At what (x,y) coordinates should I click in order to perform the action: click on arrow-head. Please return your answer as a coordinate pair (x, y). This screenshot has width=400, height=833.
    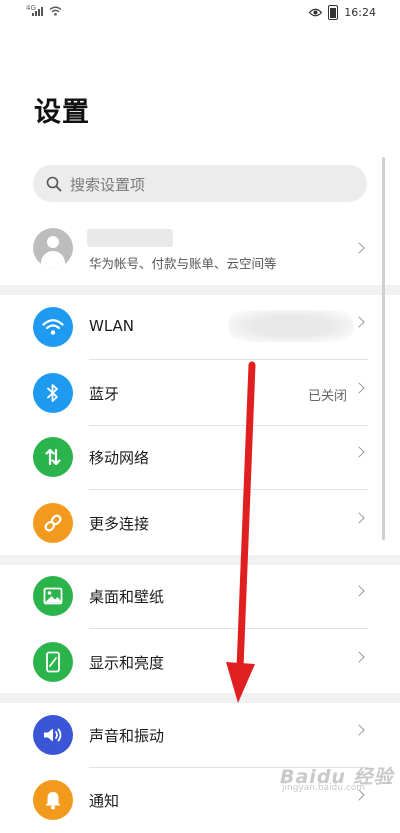
    Looking at the image, I should click on (240, 682).